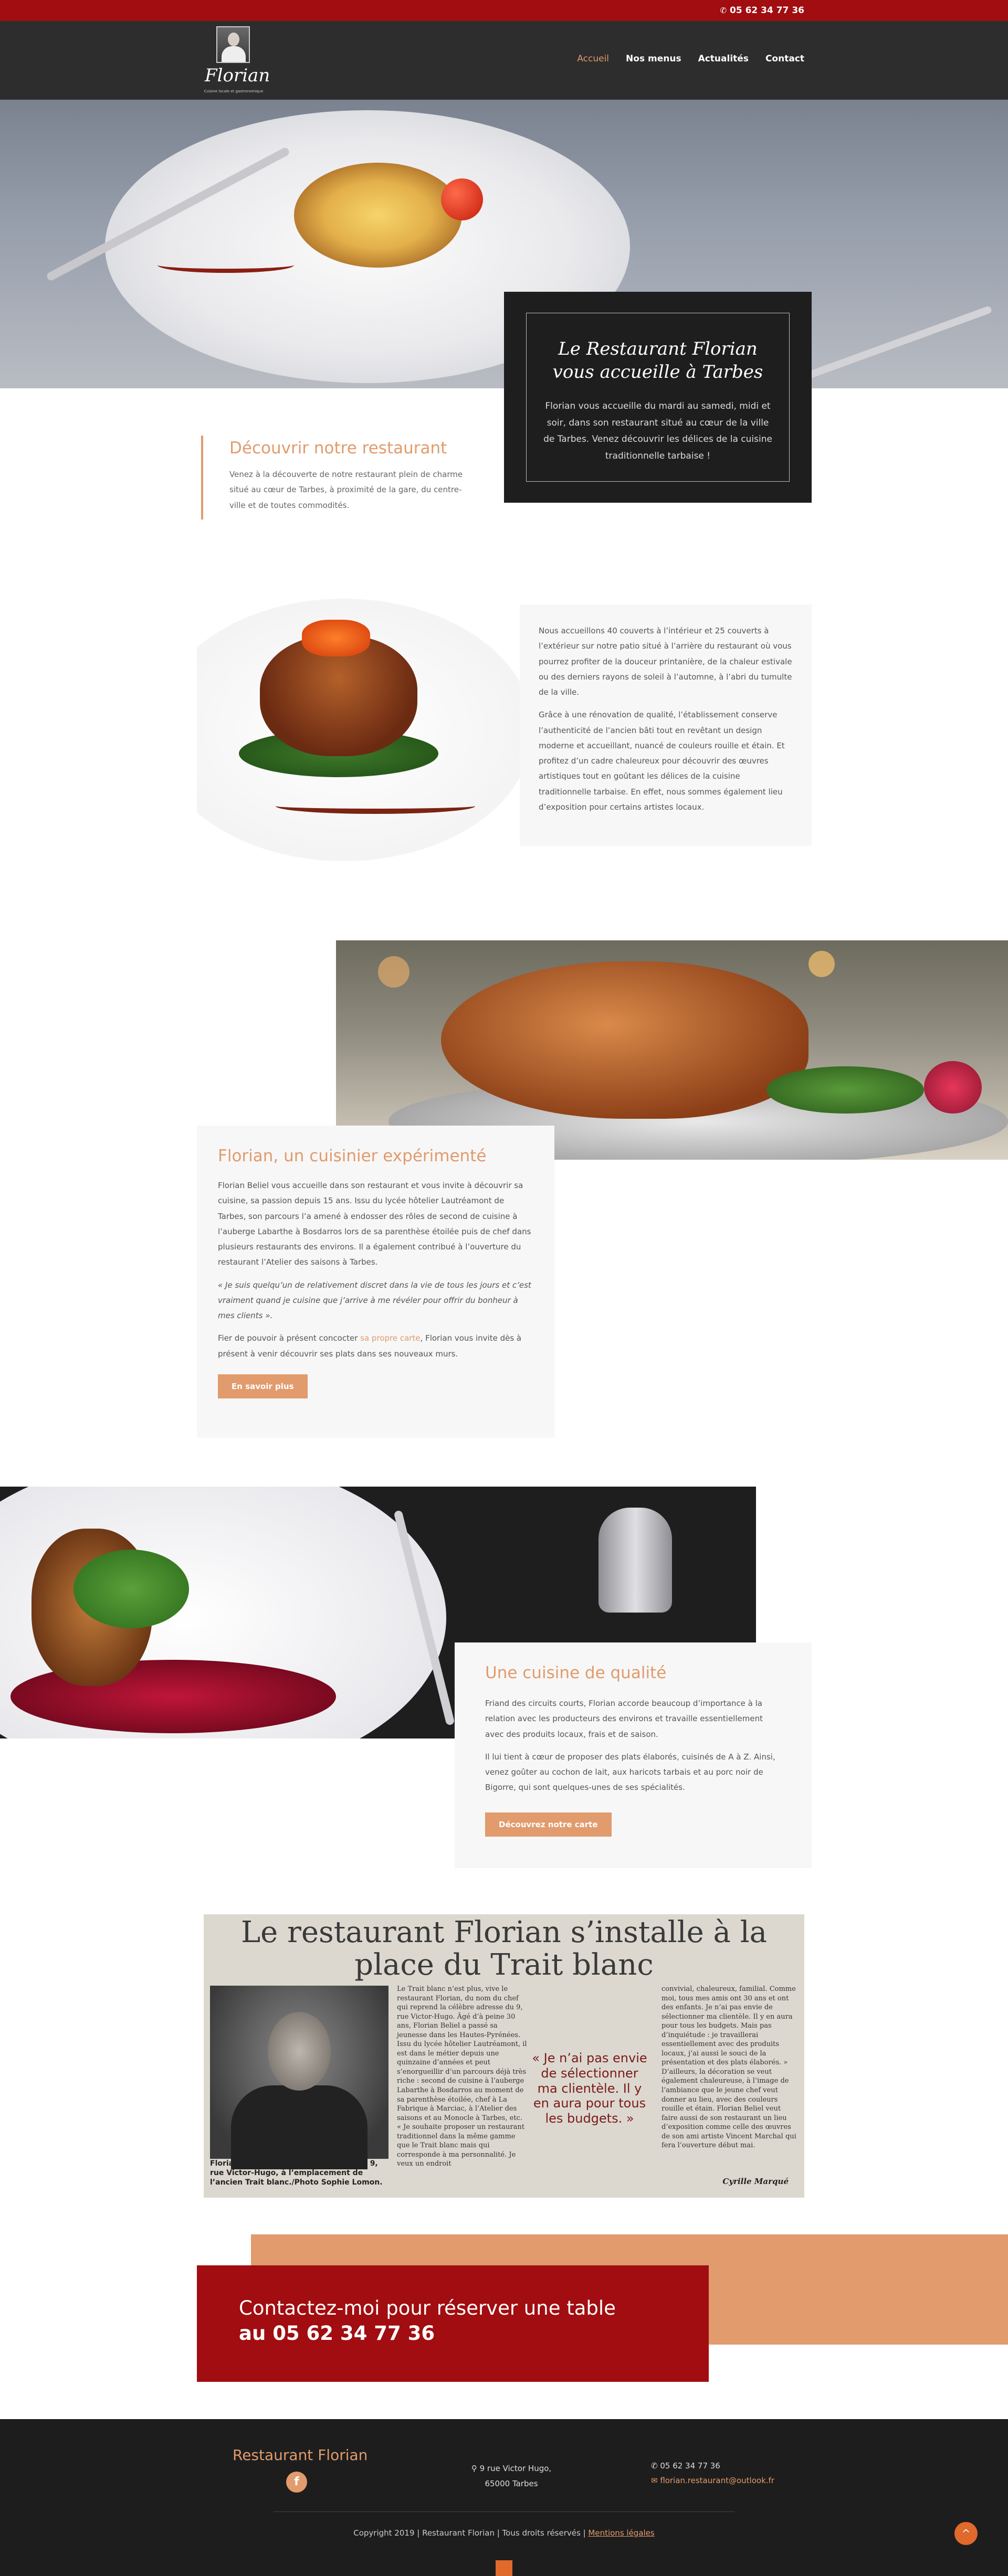 This screenshot has width=1008, height=2576. I want to click on footer-divider, so click(504, 2511).